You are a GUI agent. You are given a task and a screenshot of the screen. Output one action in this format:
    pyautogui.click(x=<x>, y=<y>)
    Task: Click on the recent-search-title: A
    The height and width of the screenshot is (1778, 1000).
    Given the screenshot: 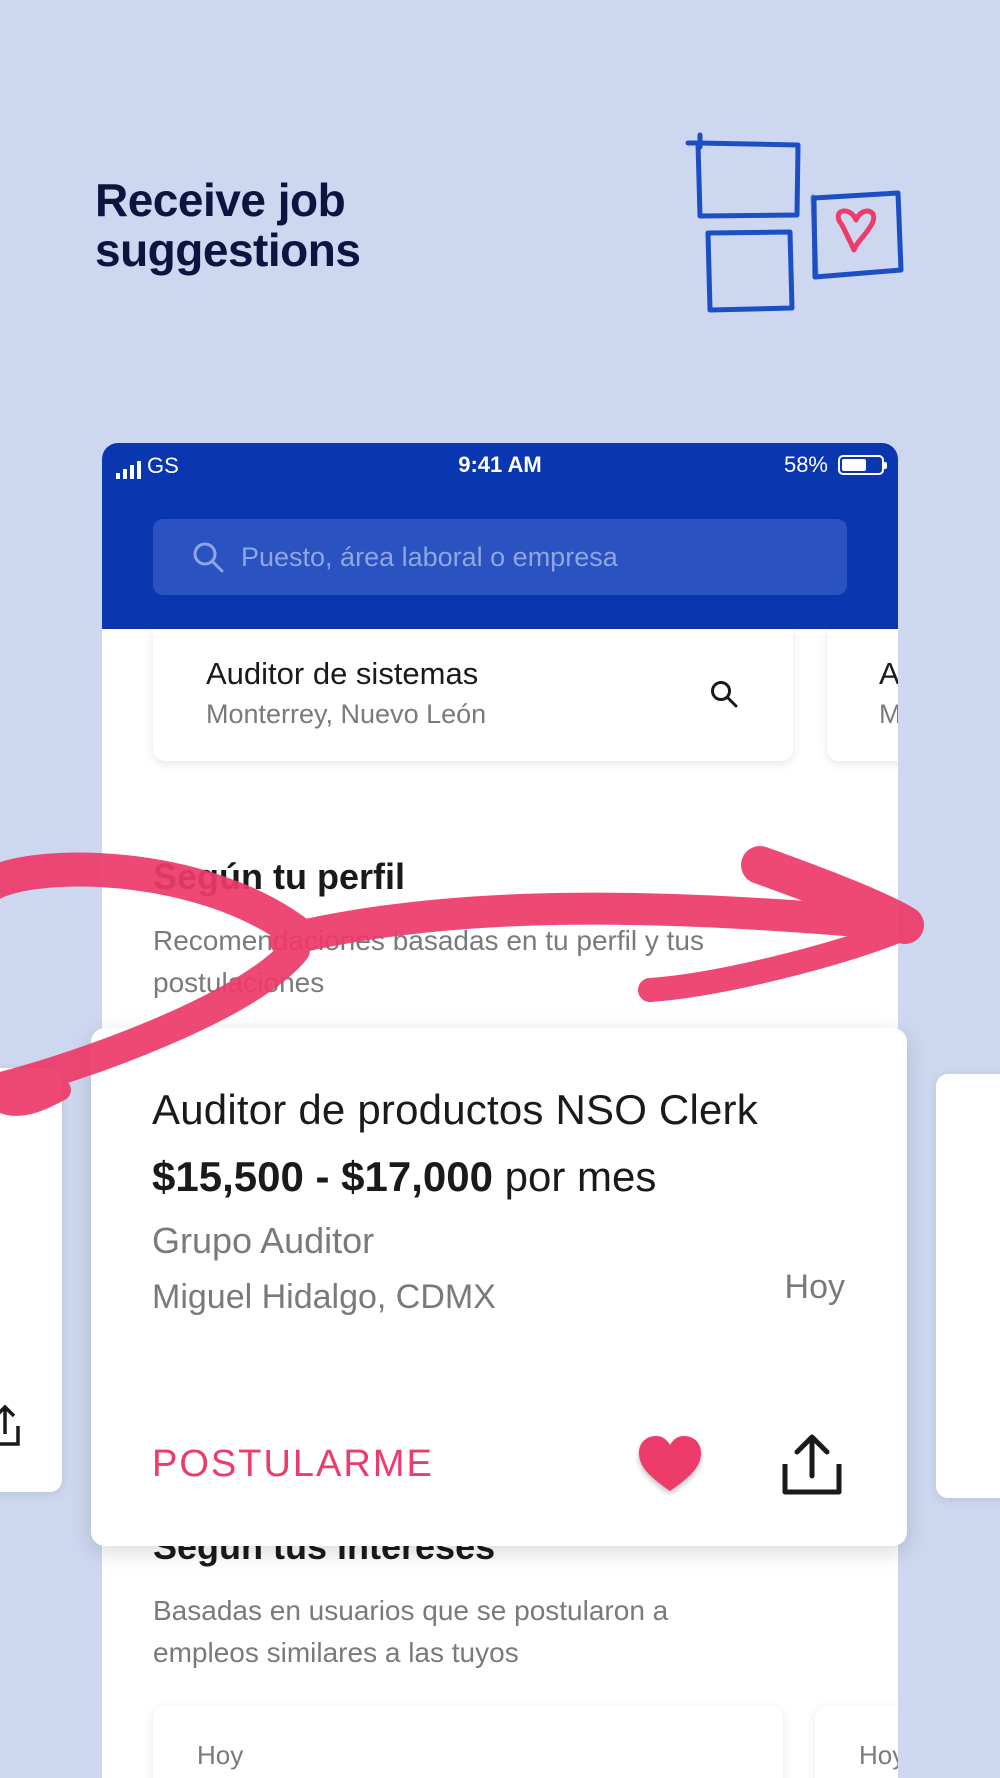 What is the action you would take?
    pyautogui.click(x=888, y=673)
    